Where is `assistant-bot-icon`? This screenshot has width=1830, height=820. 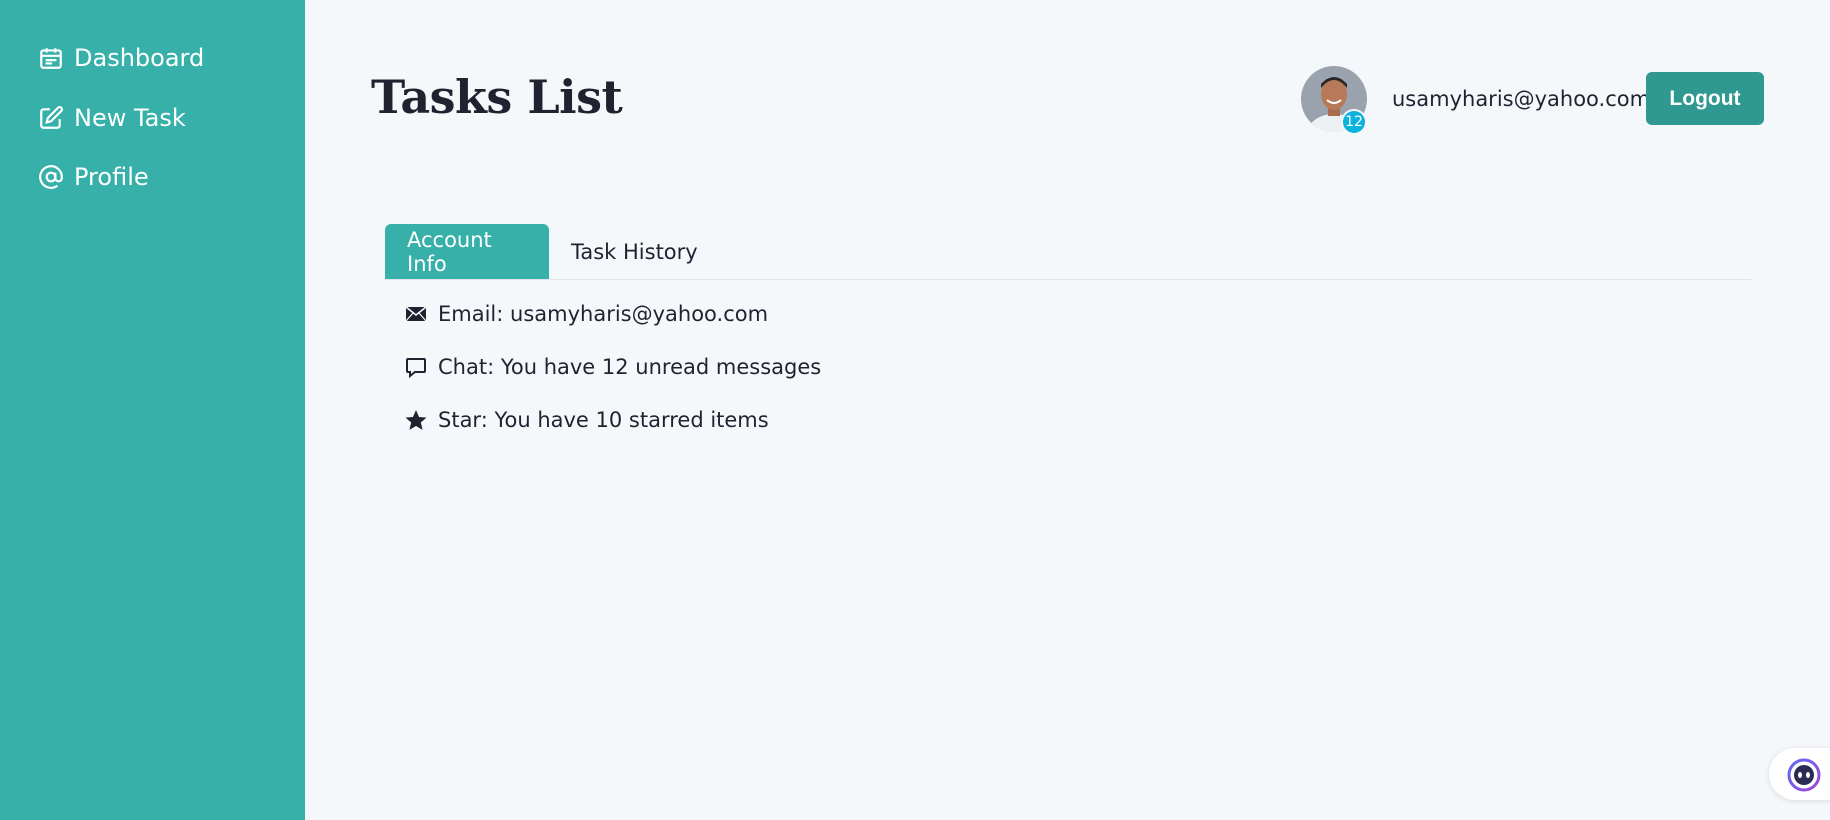 assistant-bot-icon is located at coordinates (1804, 775).